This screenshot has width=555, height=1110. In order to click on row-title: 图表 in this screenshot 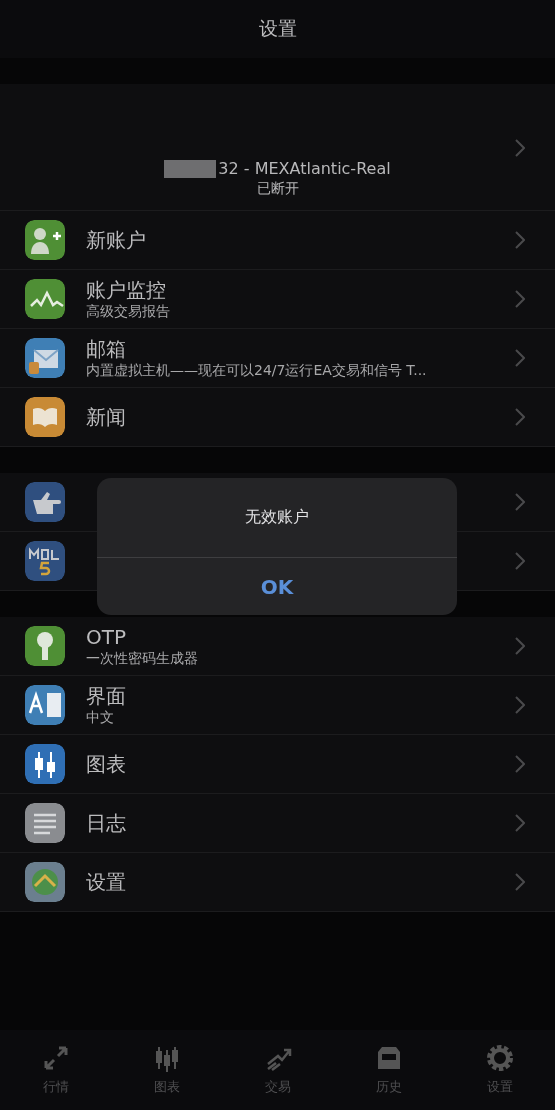, I will do `click(106, 764)`.